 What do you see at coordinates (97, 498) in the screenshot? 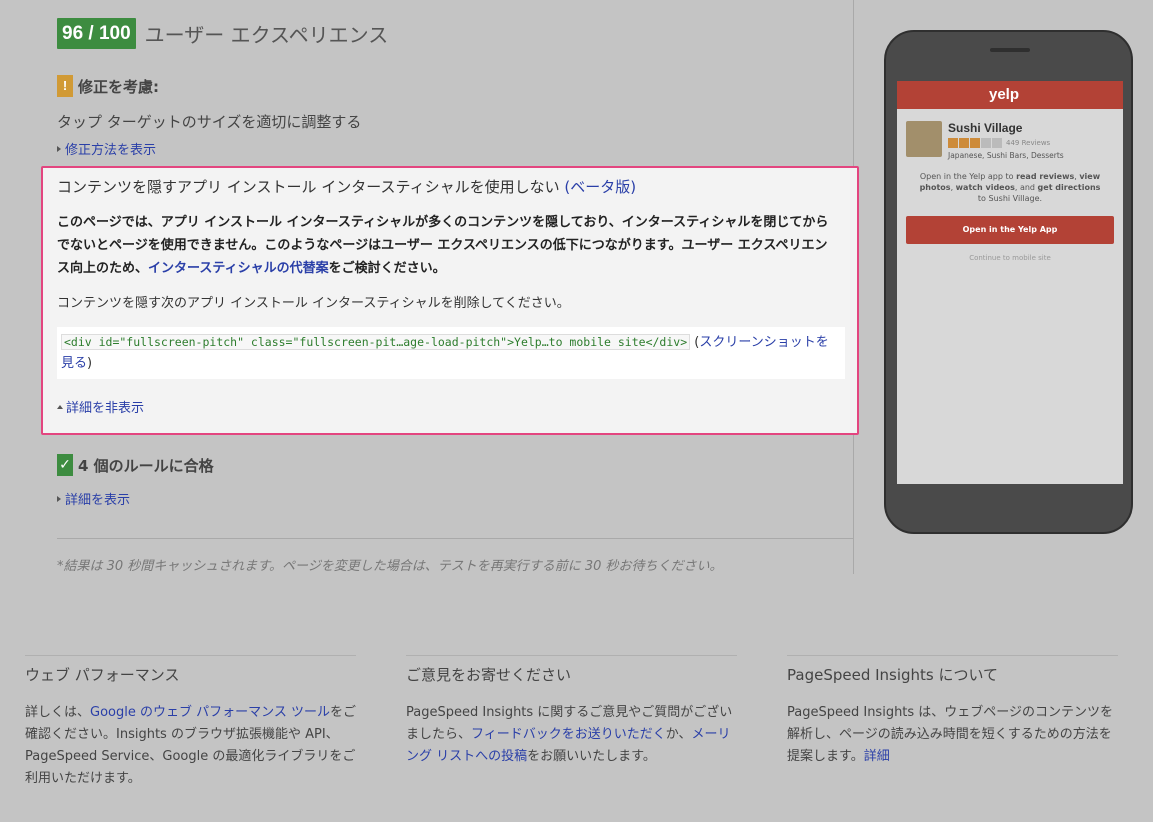
I see `show-details-link: 詳細を表示` at bounding box center [97, 498].